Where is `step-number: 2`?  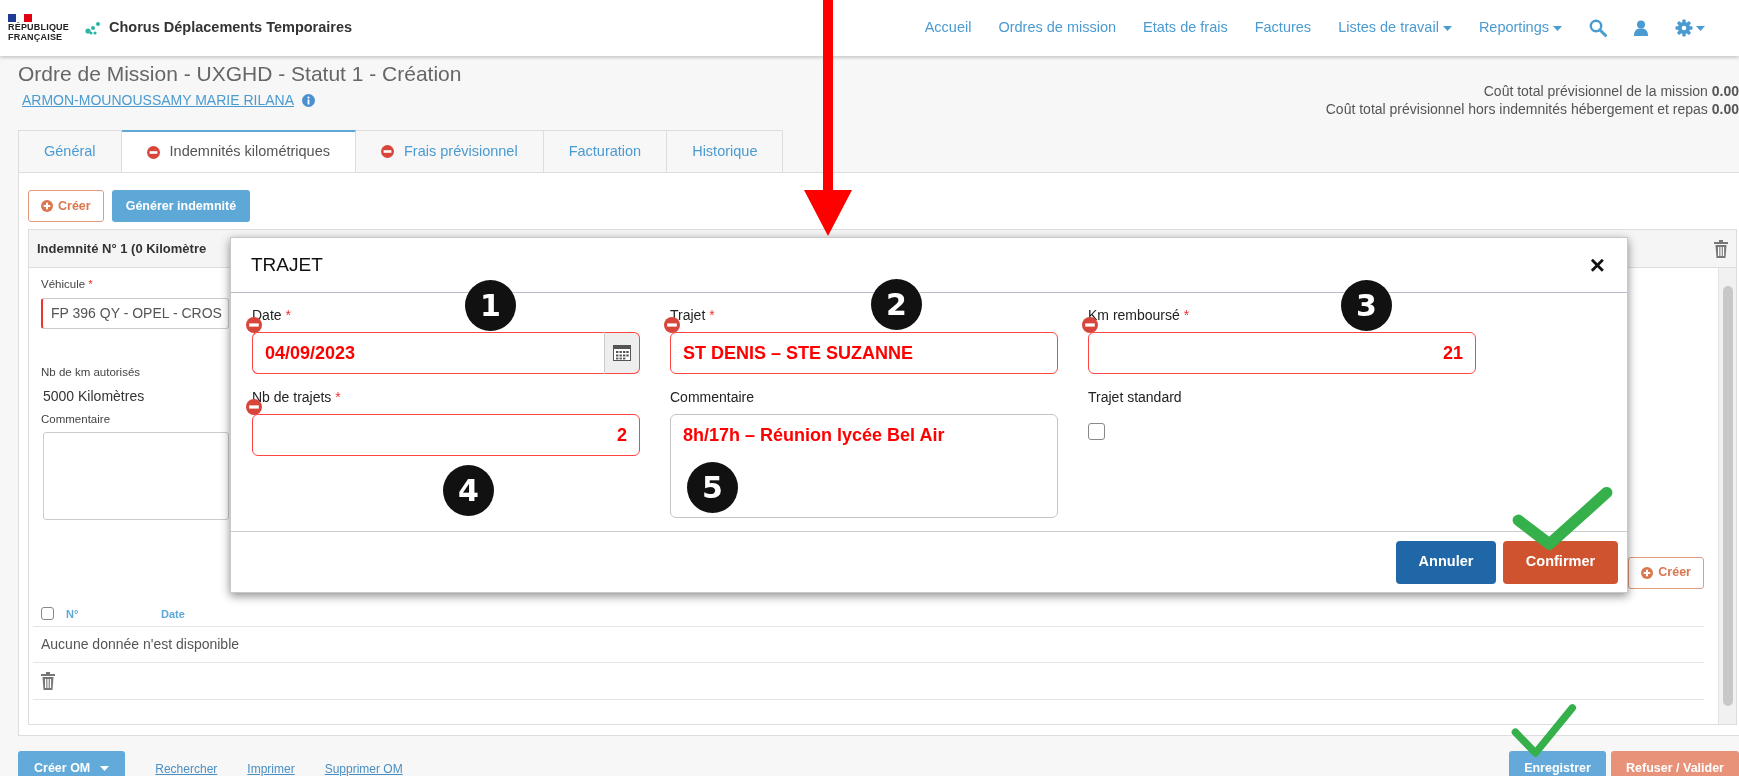
step-number: 2 is located at coordinates (896, 304).